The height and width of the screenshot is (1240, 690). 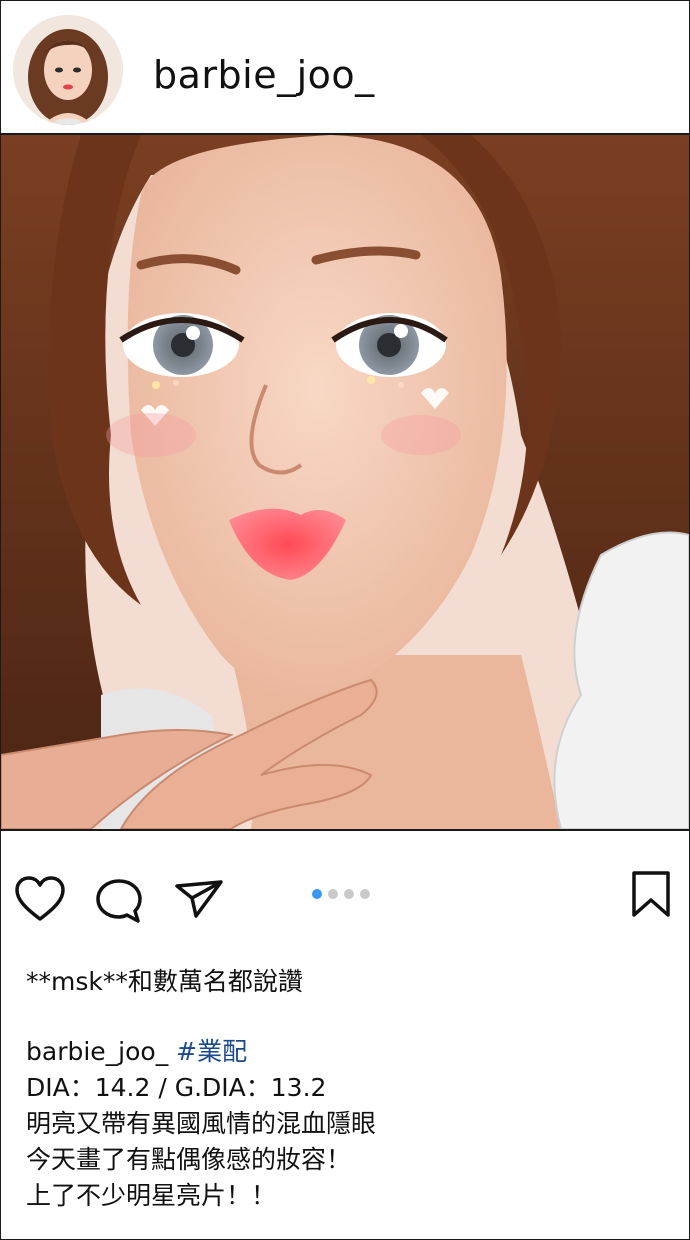 What do you see at coordinates (346, 1052) in the screenshot?
I see `caption-first-line: barbie_joo_ #業配` at bounding box center [346, 1052].